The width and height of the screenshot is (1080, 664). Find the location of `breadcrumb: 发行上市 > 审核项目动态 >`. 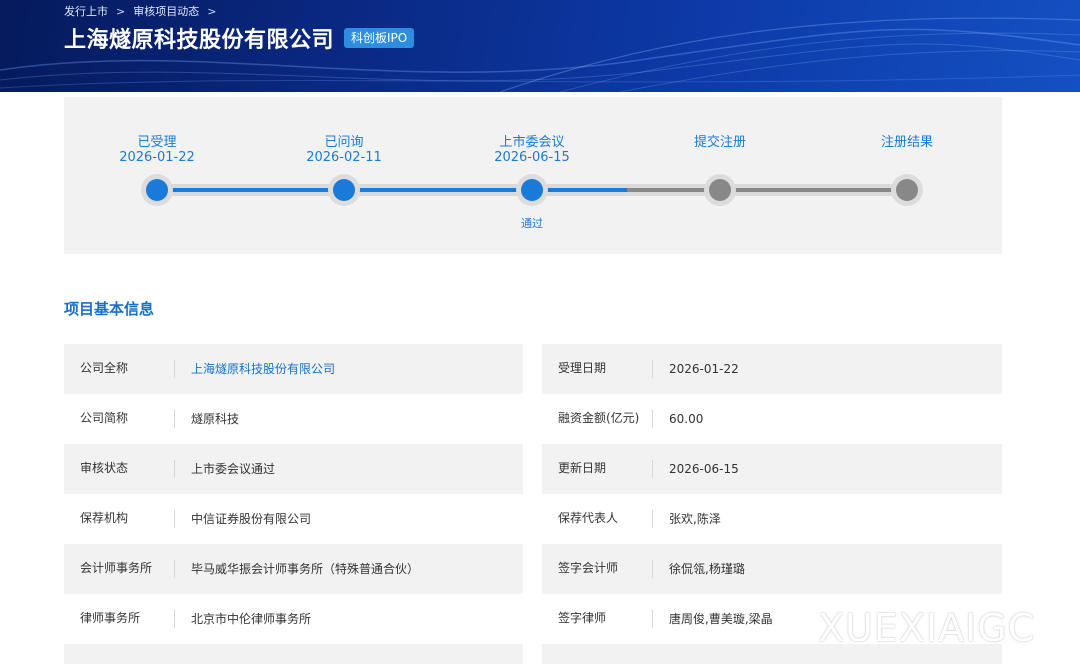

breadcrumb: 发行上市 > 审核项目动态 > is located at coordinates (141, 11).